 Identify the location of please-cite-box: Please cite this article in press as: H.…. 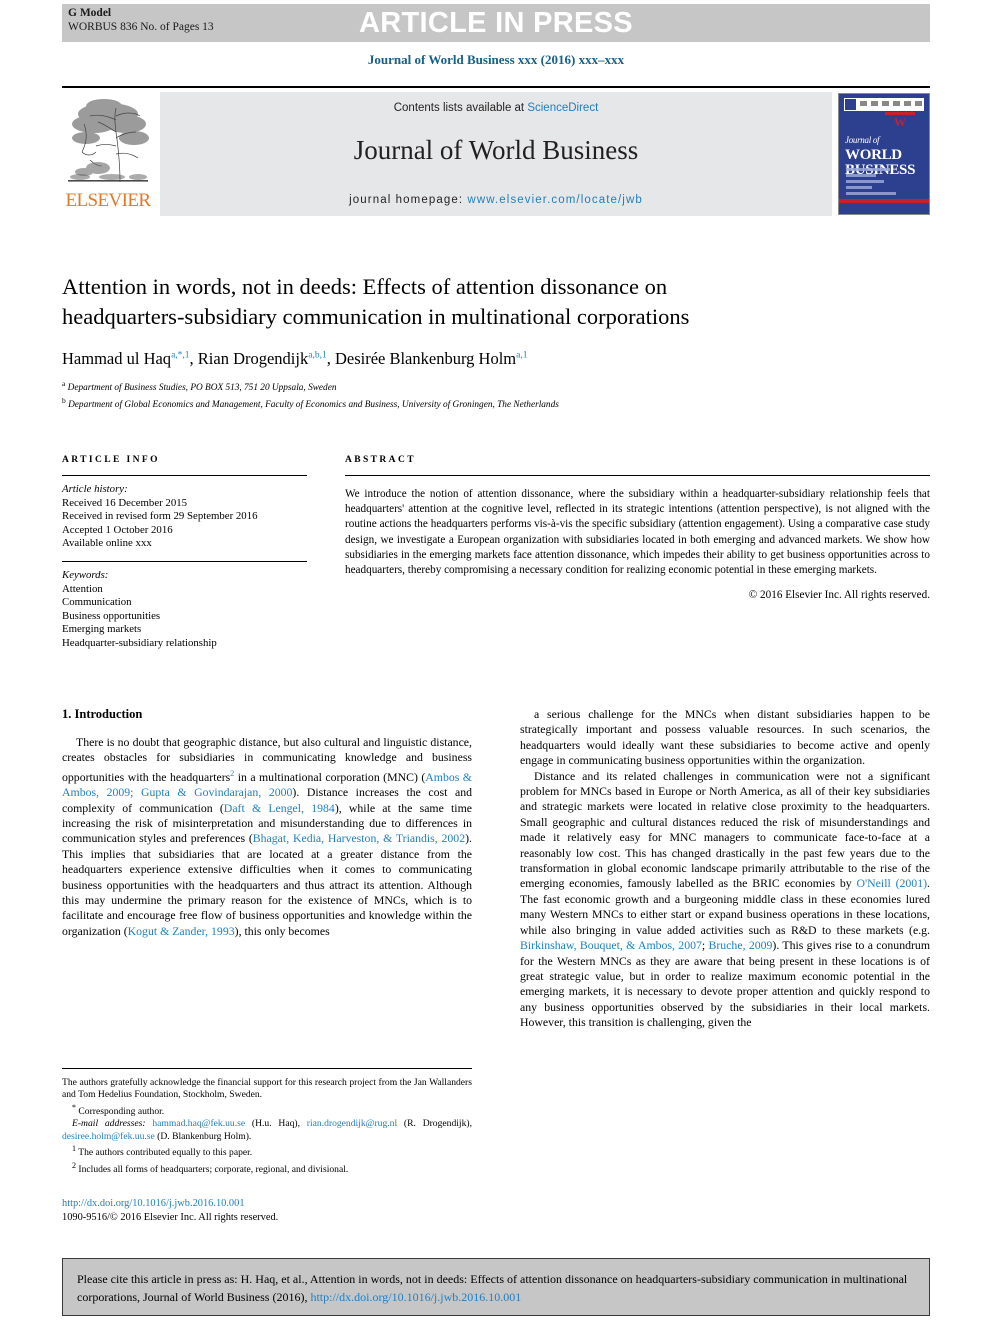
(496, 1287).